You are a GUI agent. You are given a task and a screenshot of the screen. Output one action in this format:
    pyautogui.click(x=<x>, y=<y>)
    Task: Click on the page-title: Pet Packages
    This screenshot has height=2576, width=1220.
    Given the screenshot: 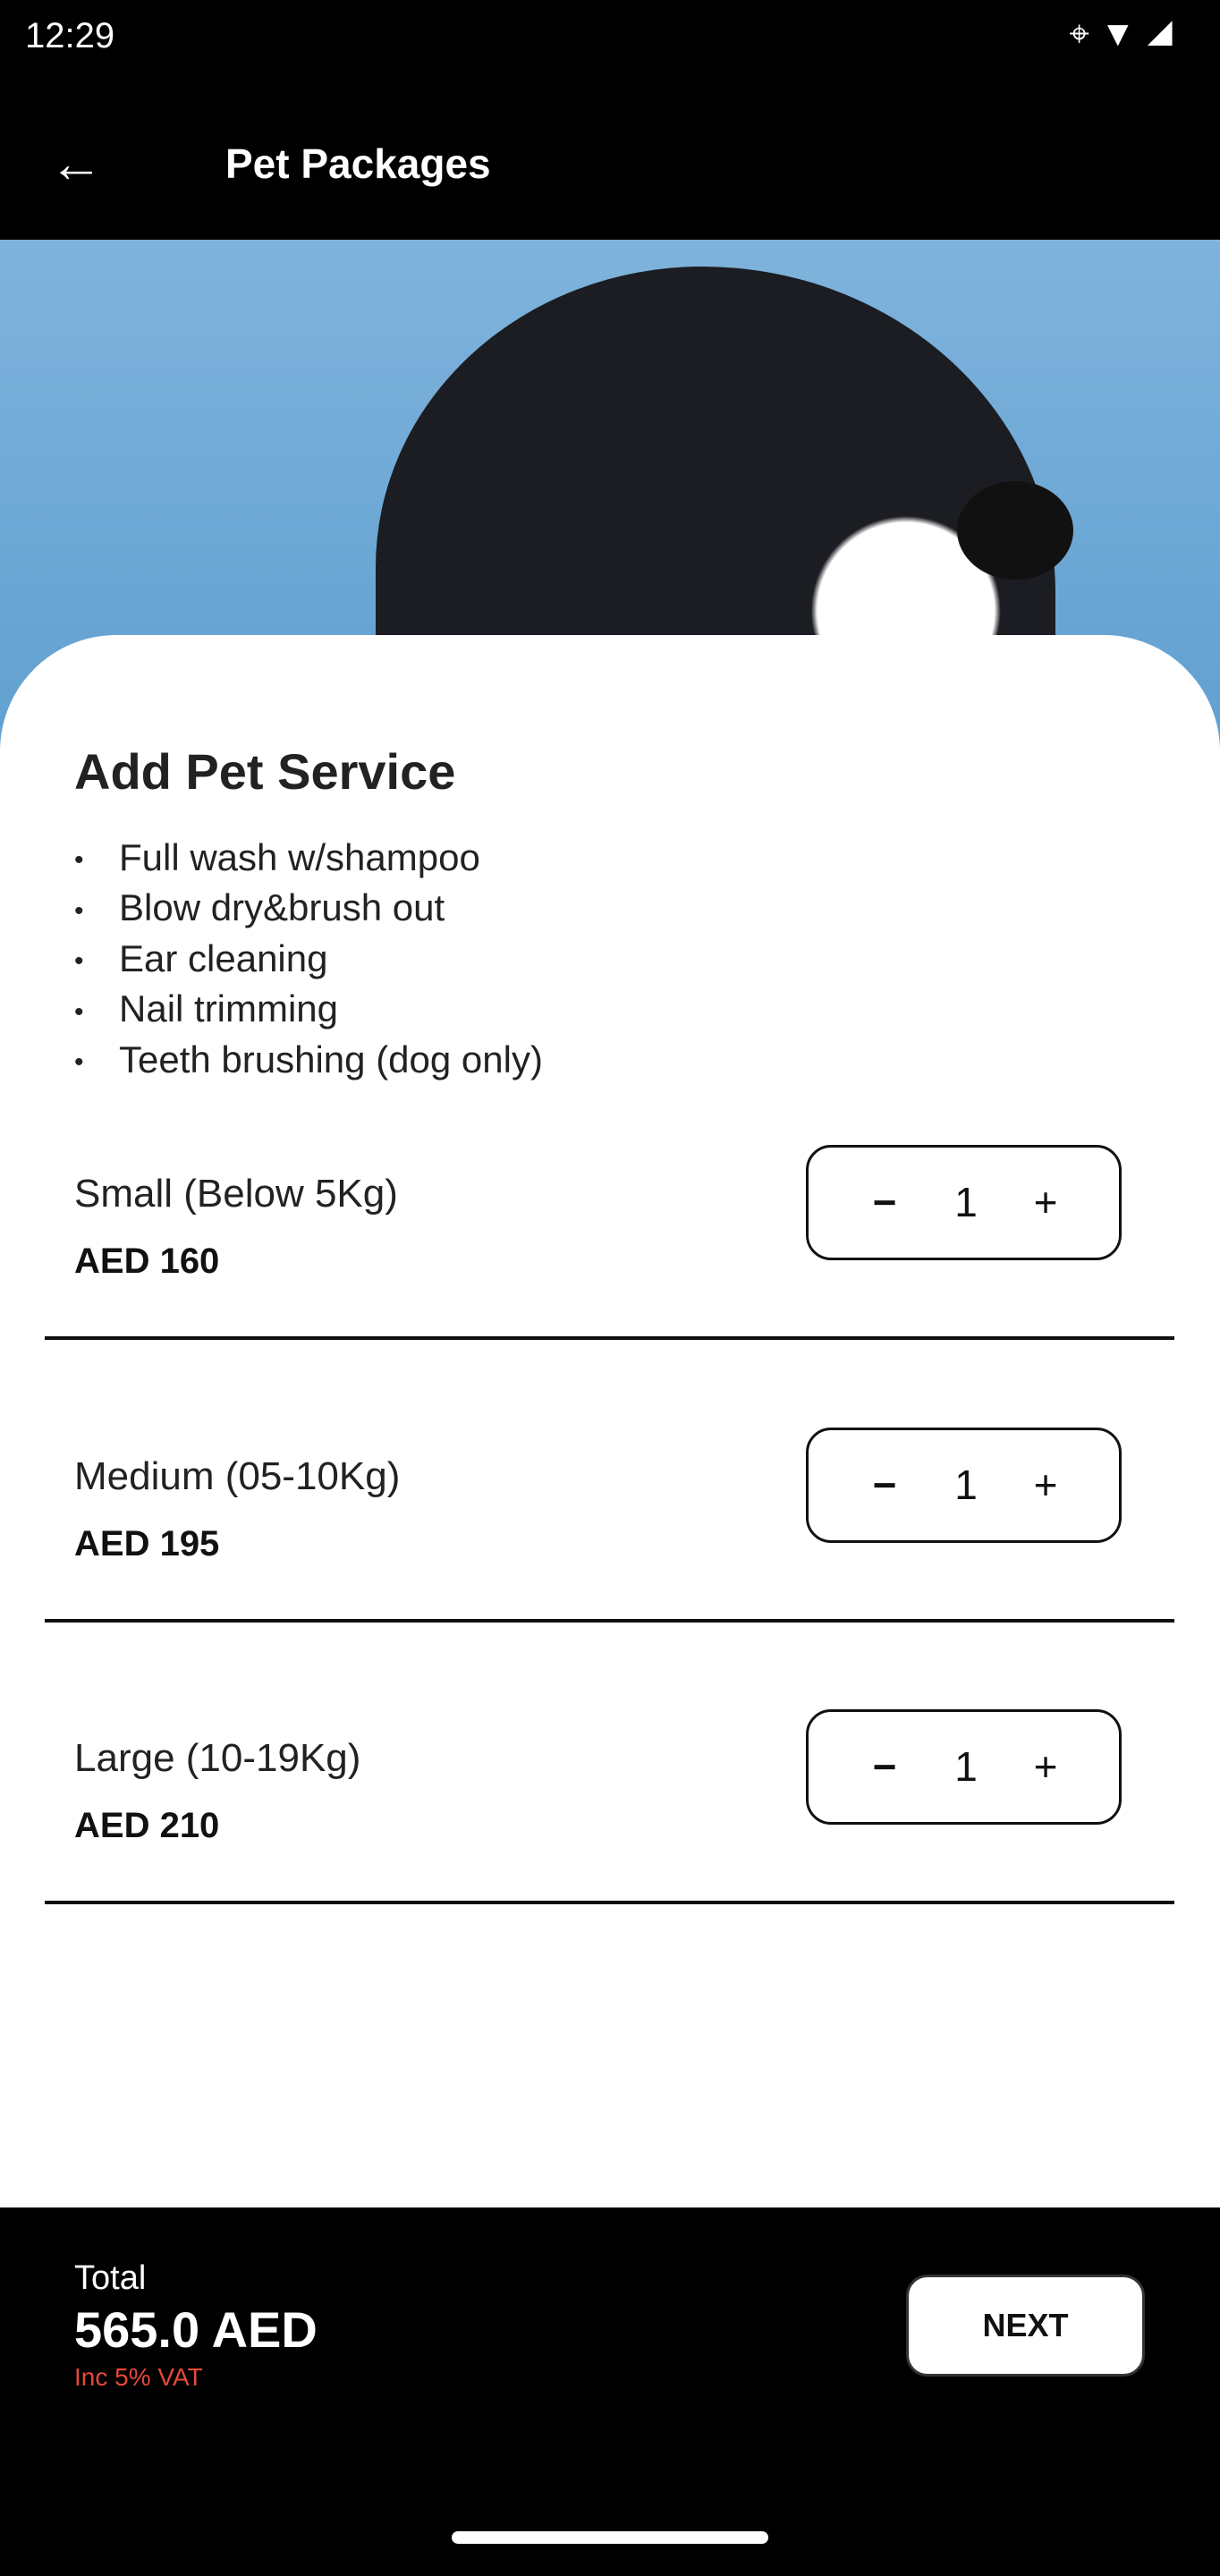 What is the action you would take?
    pyautogui.click(x=358, y=163)
    